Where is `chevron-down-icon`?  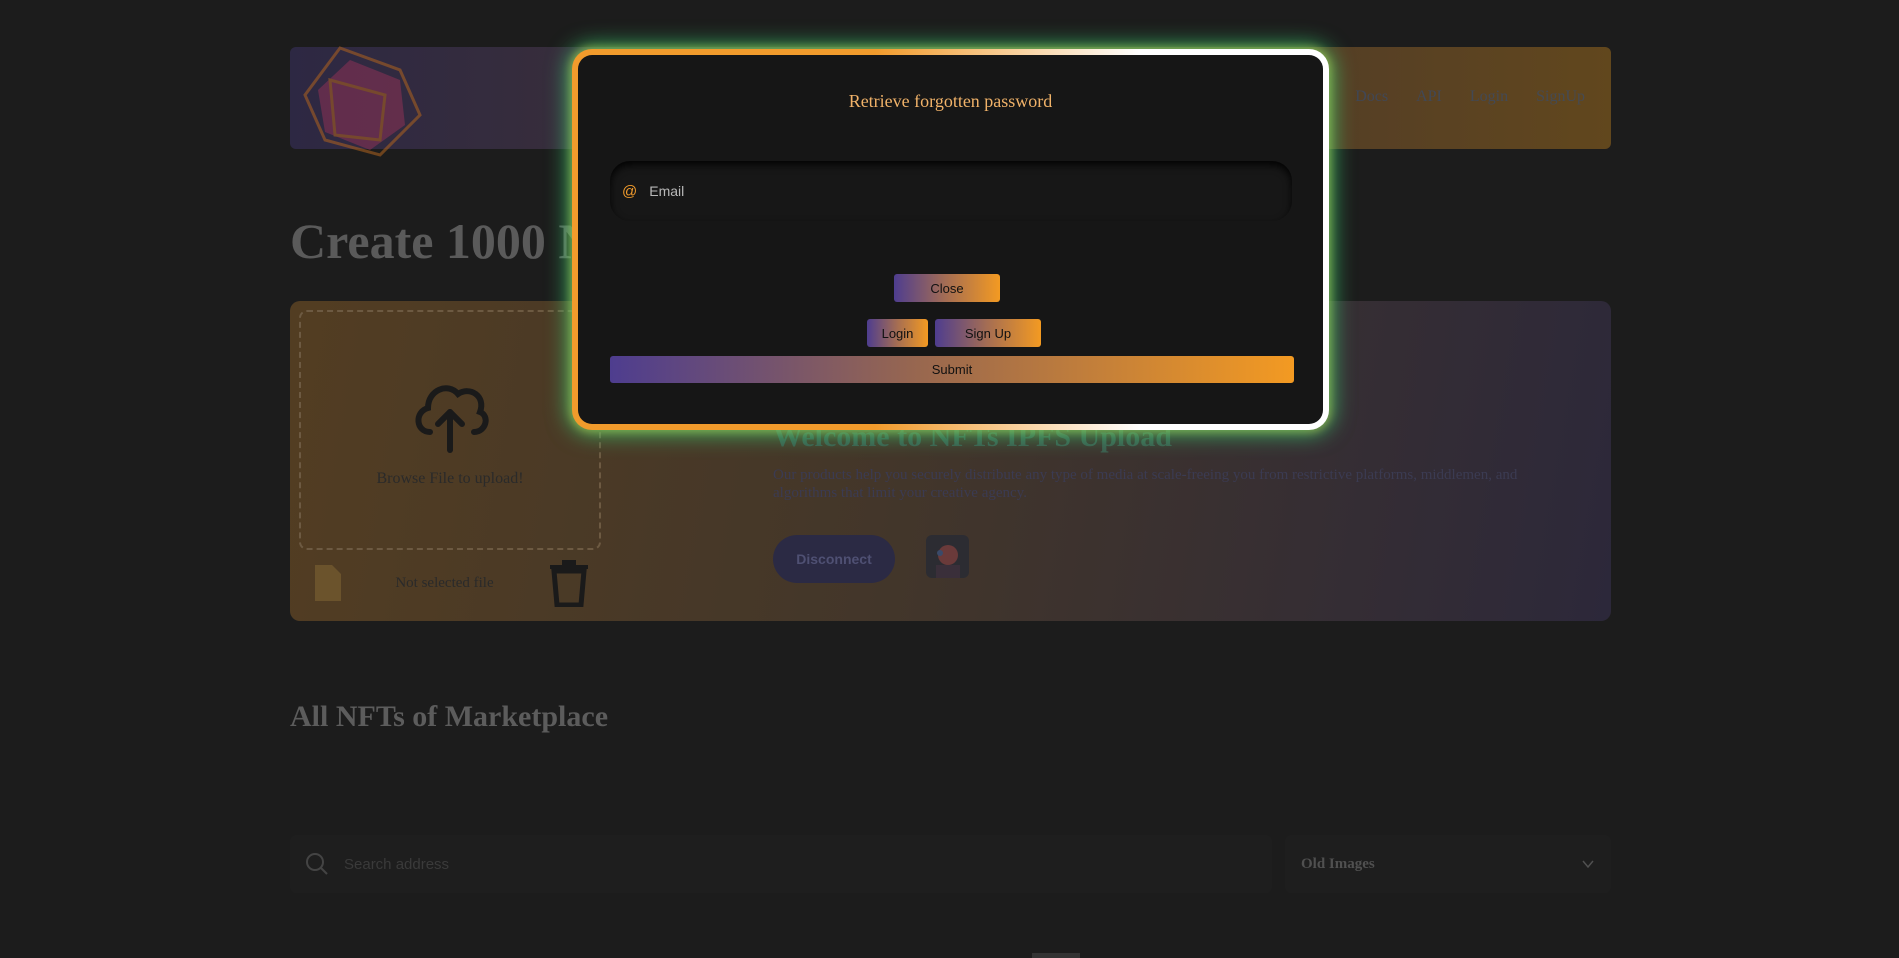 chevron-down-icon is located at coordinates (1588, 864).